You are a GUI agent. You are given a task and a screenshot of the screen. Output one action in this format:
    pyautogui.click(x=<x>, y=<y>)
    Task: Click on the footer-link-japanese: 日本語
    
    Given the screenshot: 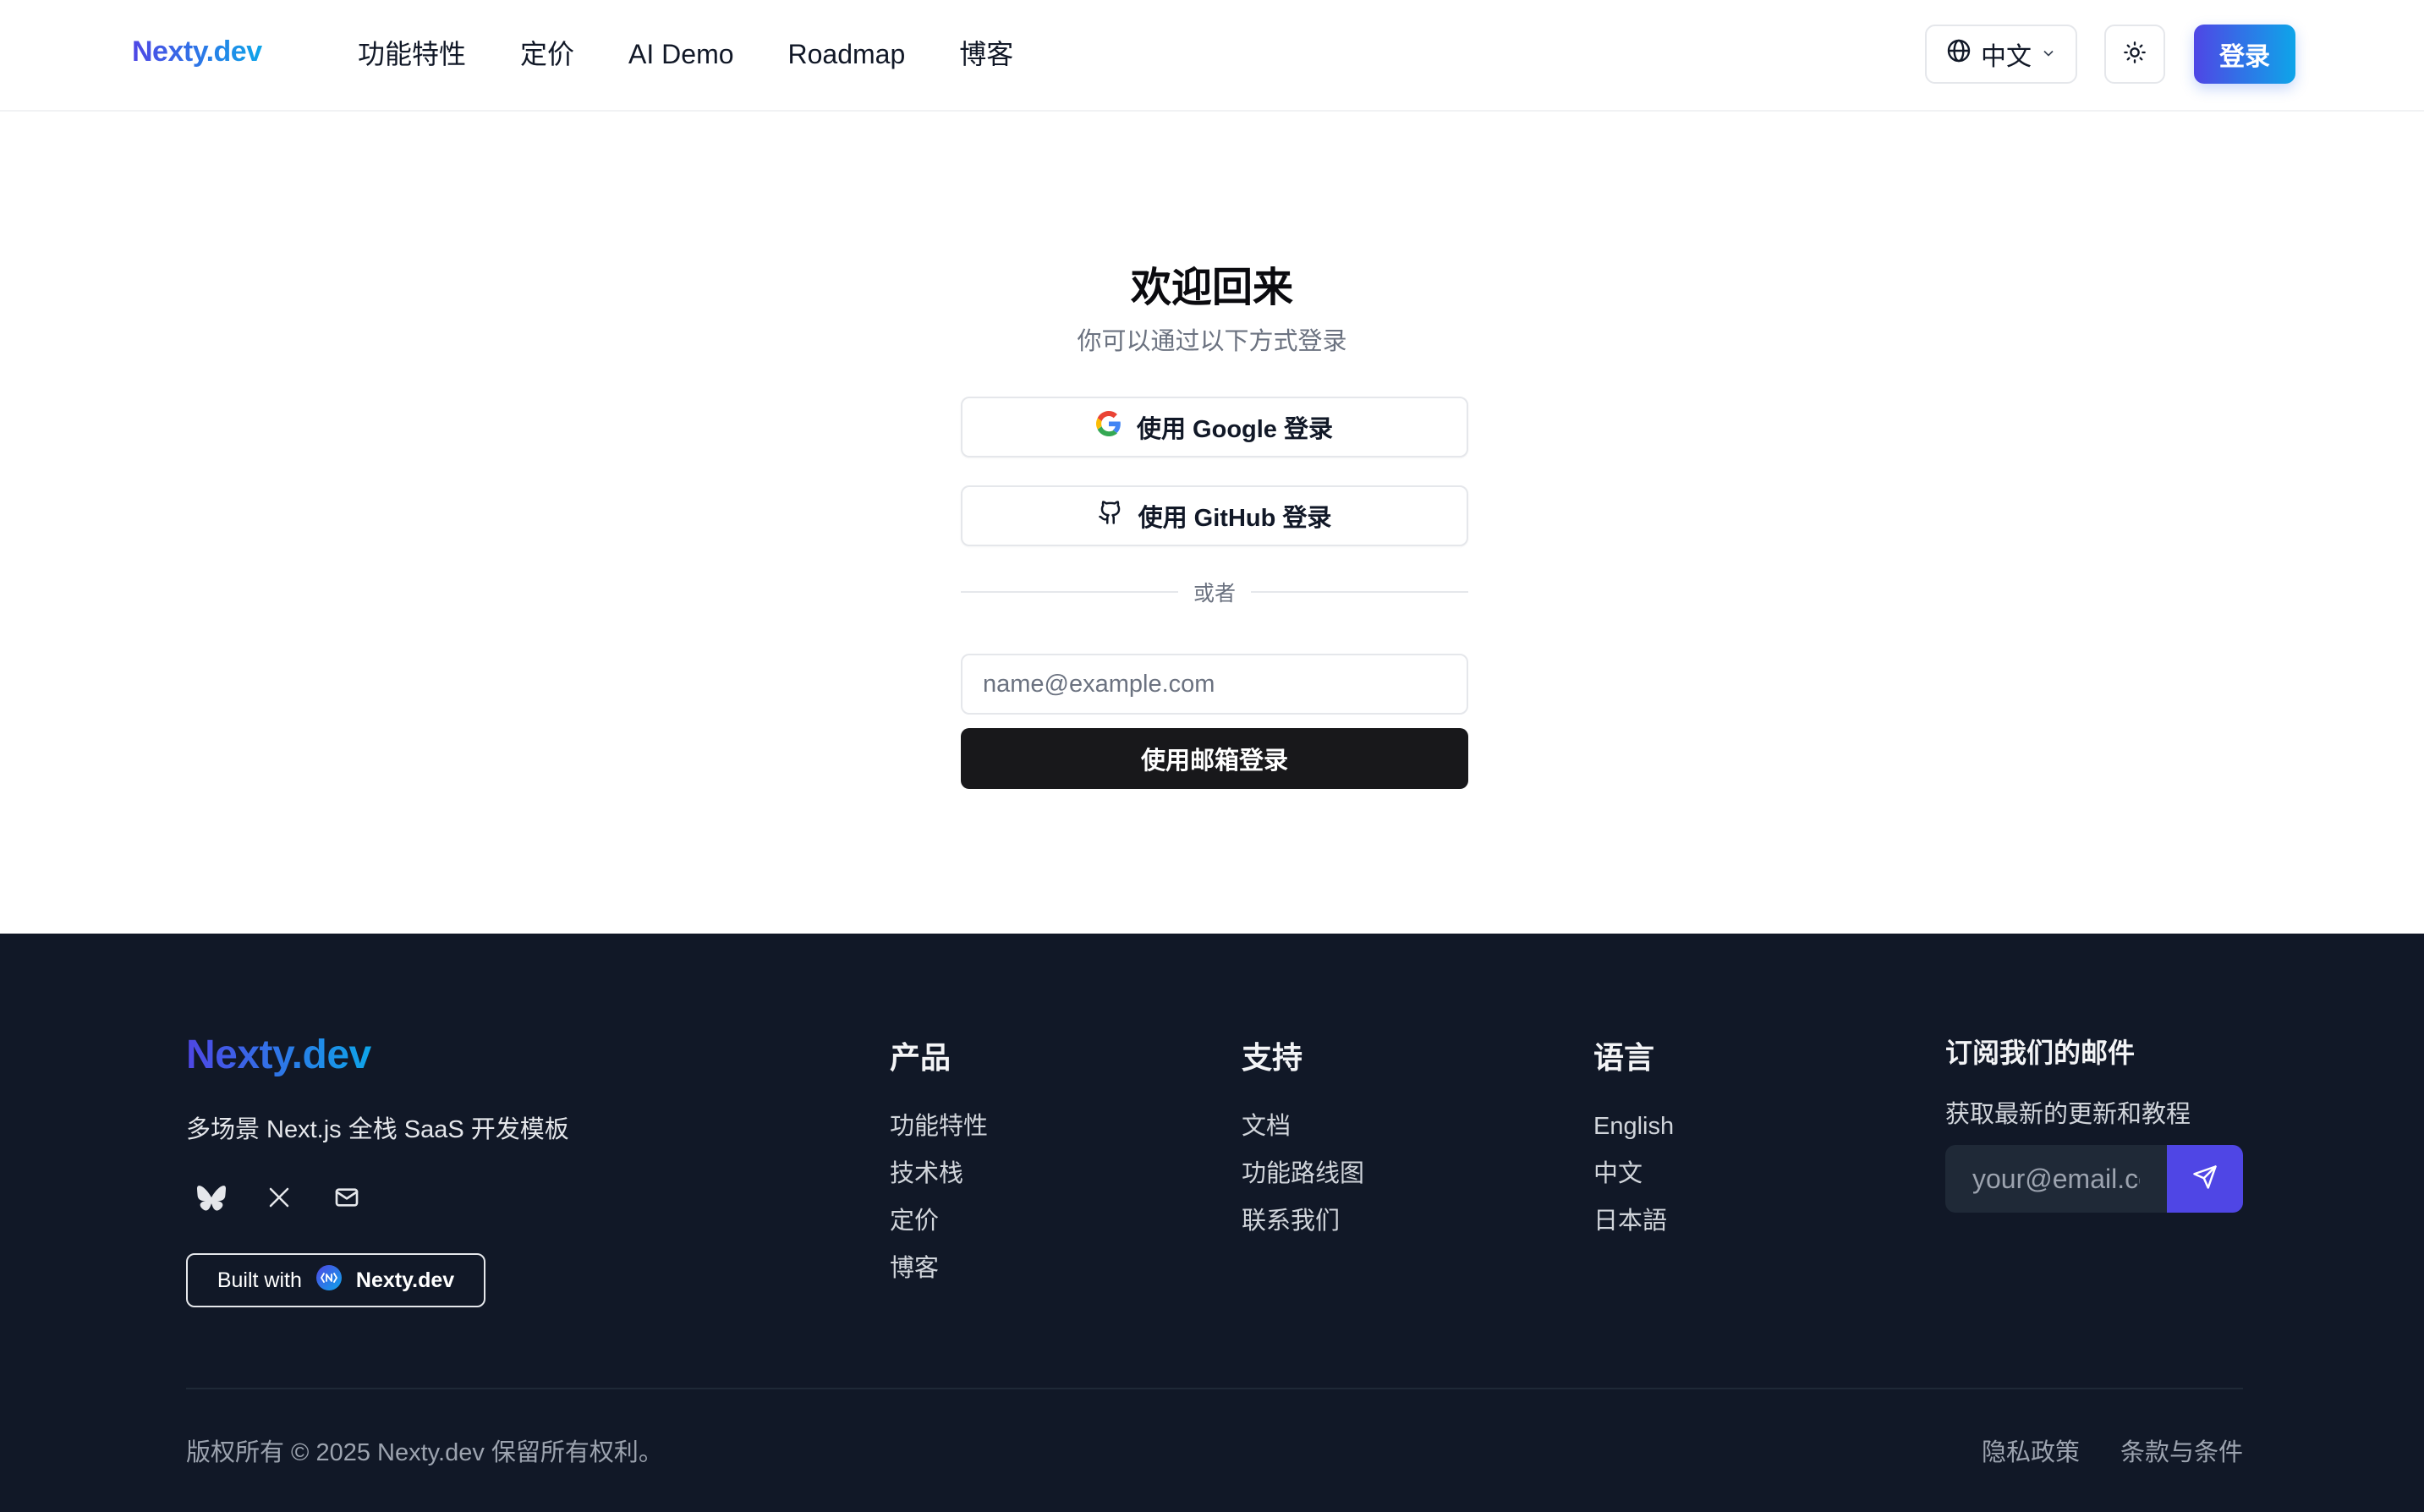 What is the action you would take?
    pyautogui.click(x=1634, y=1221)
    